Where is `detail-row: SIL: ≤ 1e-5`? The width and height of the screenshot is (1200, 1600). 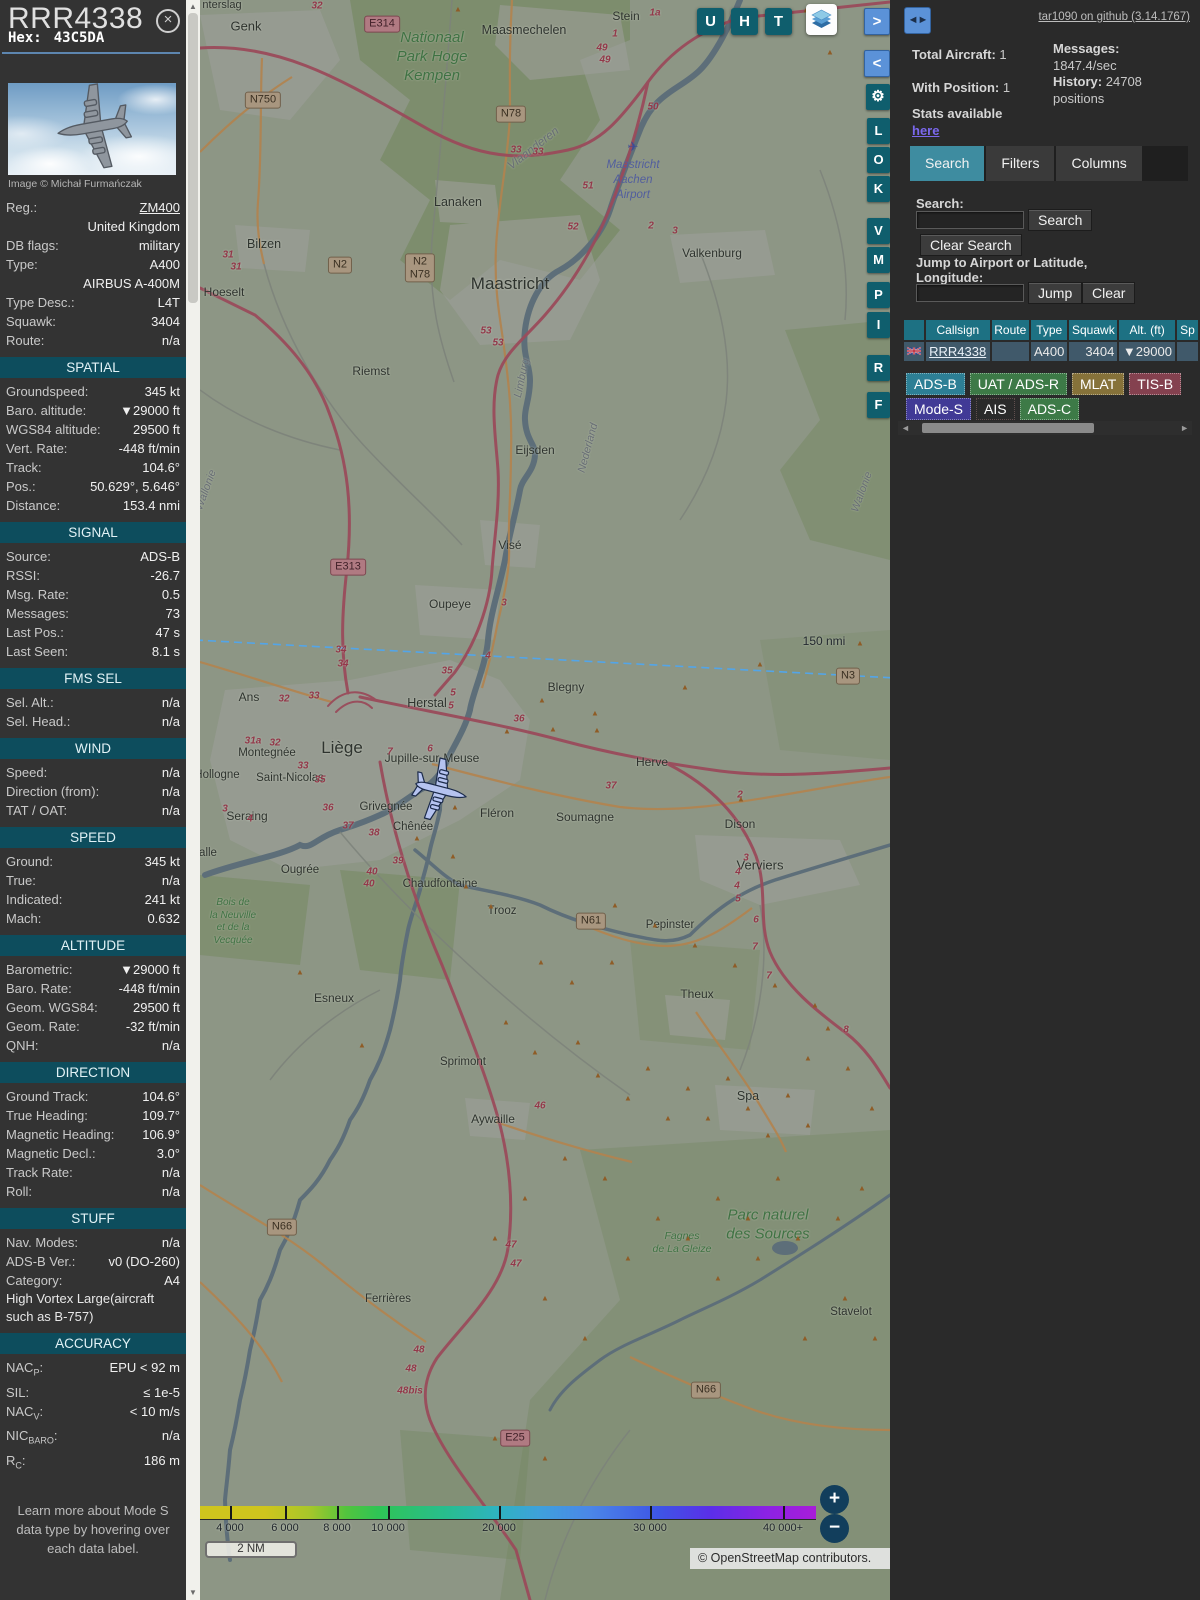 detail-row: SIL: ≤ 1e-5 is located at coordinates (93, 1392).